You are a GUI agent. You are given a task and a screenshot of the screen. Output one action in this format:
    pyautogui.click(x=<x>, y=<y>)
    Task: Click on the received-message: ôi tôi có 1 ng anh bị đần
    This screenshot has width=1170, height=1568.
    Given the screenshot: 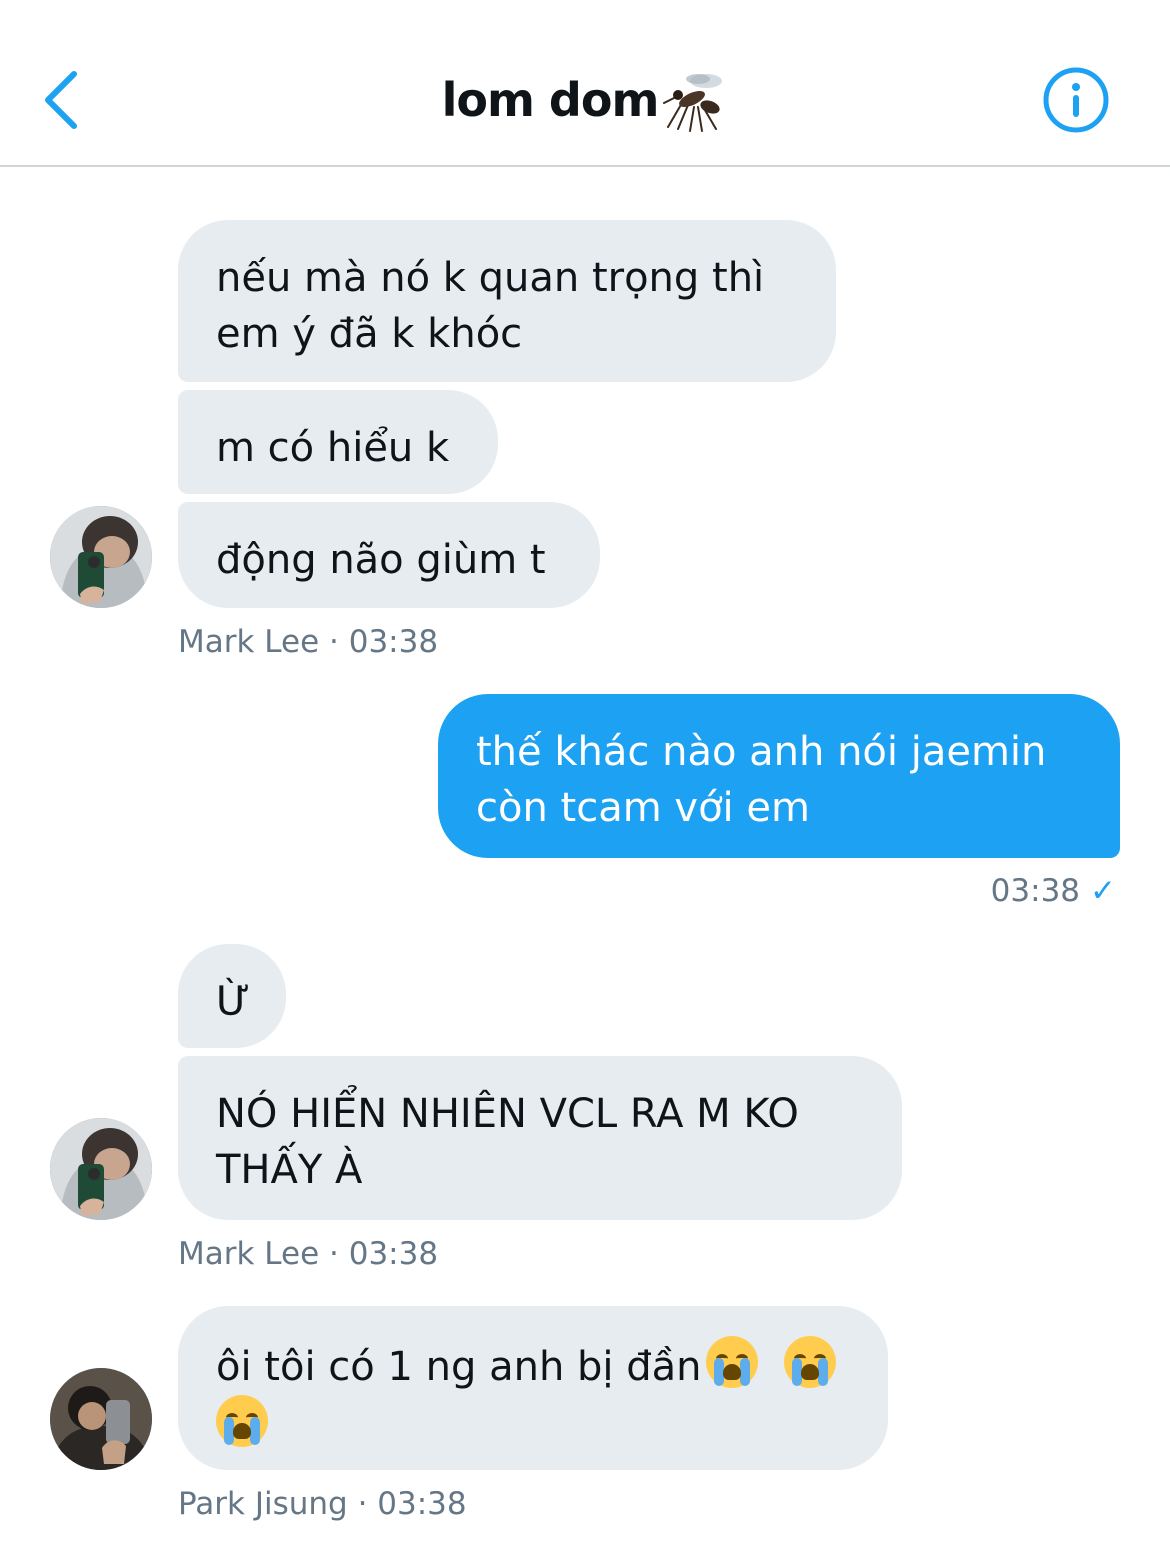 What is the action you would take?
    pyautogui.click(x=533, y=1388)
    